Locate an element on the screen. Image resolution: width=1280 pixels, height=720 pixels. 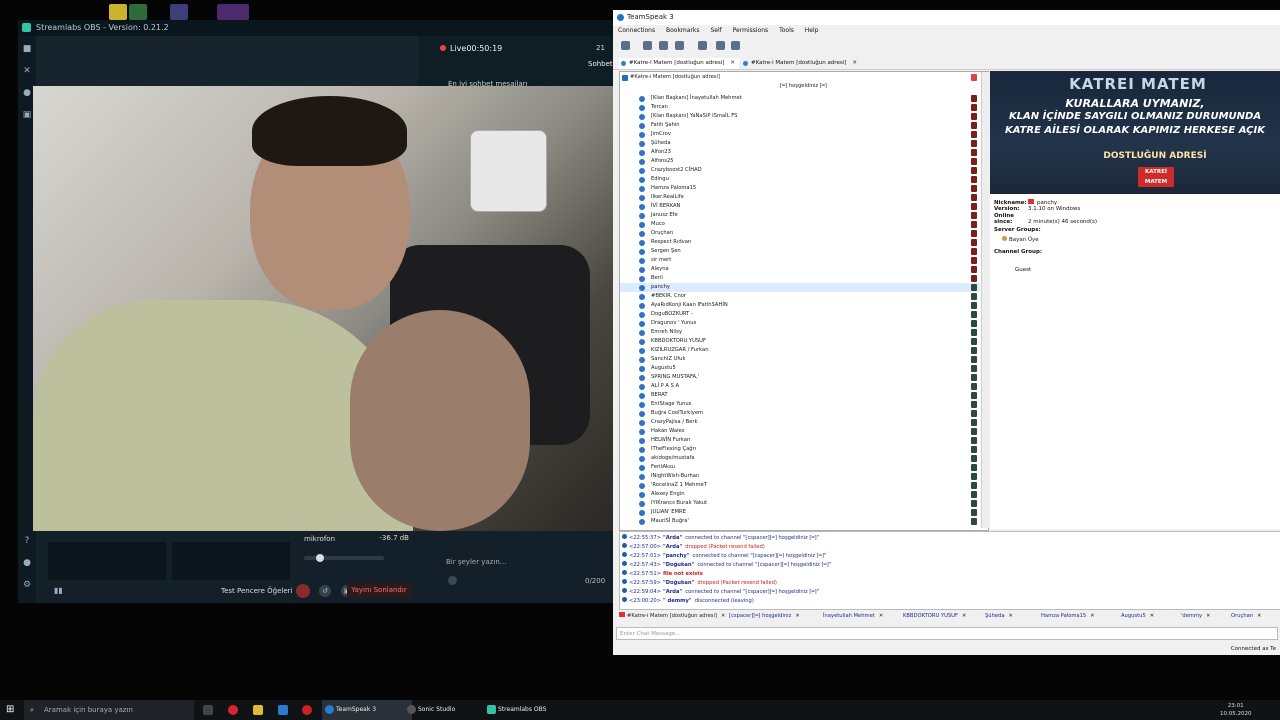
chat-tab: Sohbet is located at coordinates (600, 64).